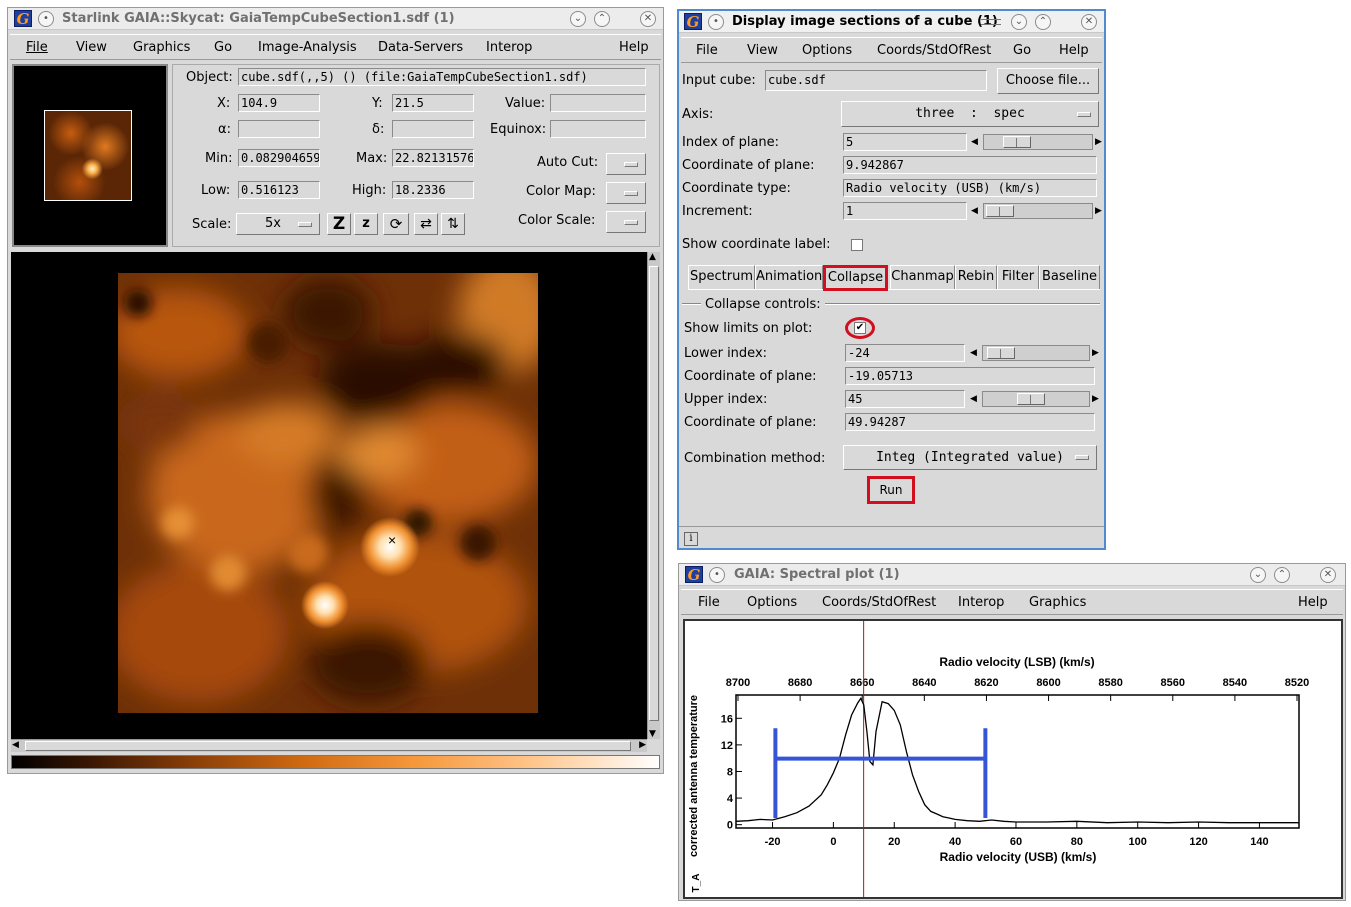  I want to click on upper-index-field: 45, so click(905, 399).